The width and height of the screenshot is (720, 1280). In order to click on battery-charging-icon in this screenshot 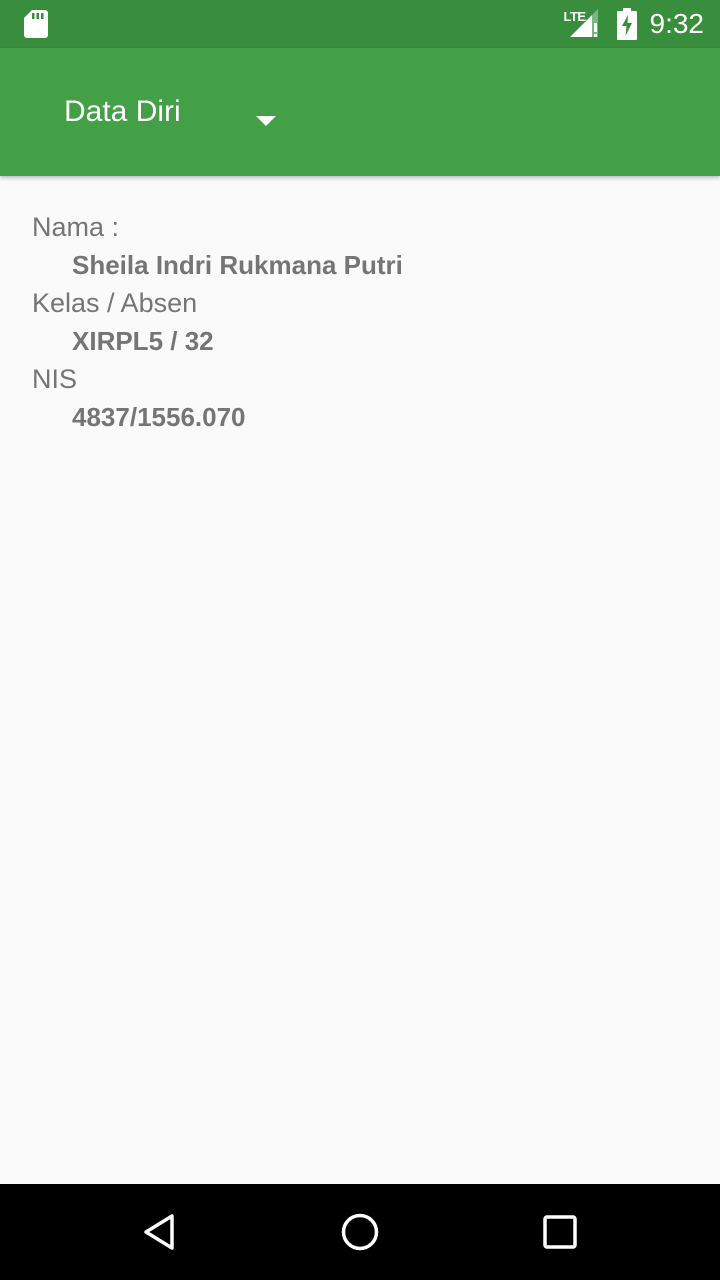, I will do `click(627, 24)`.